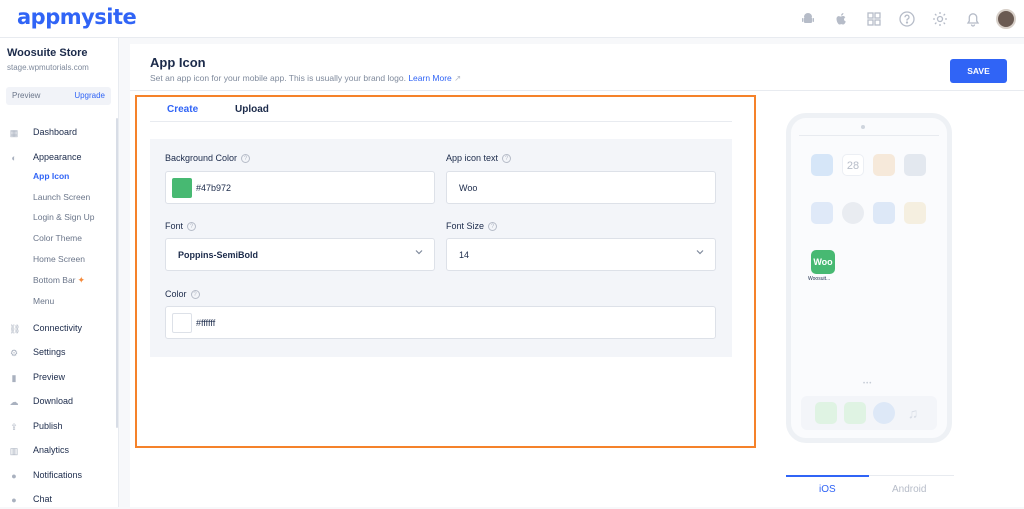  What do you see at coordinates (884, 213) in the screenshot?
I see `mail-app-icon` at bounding box center [884, 213].